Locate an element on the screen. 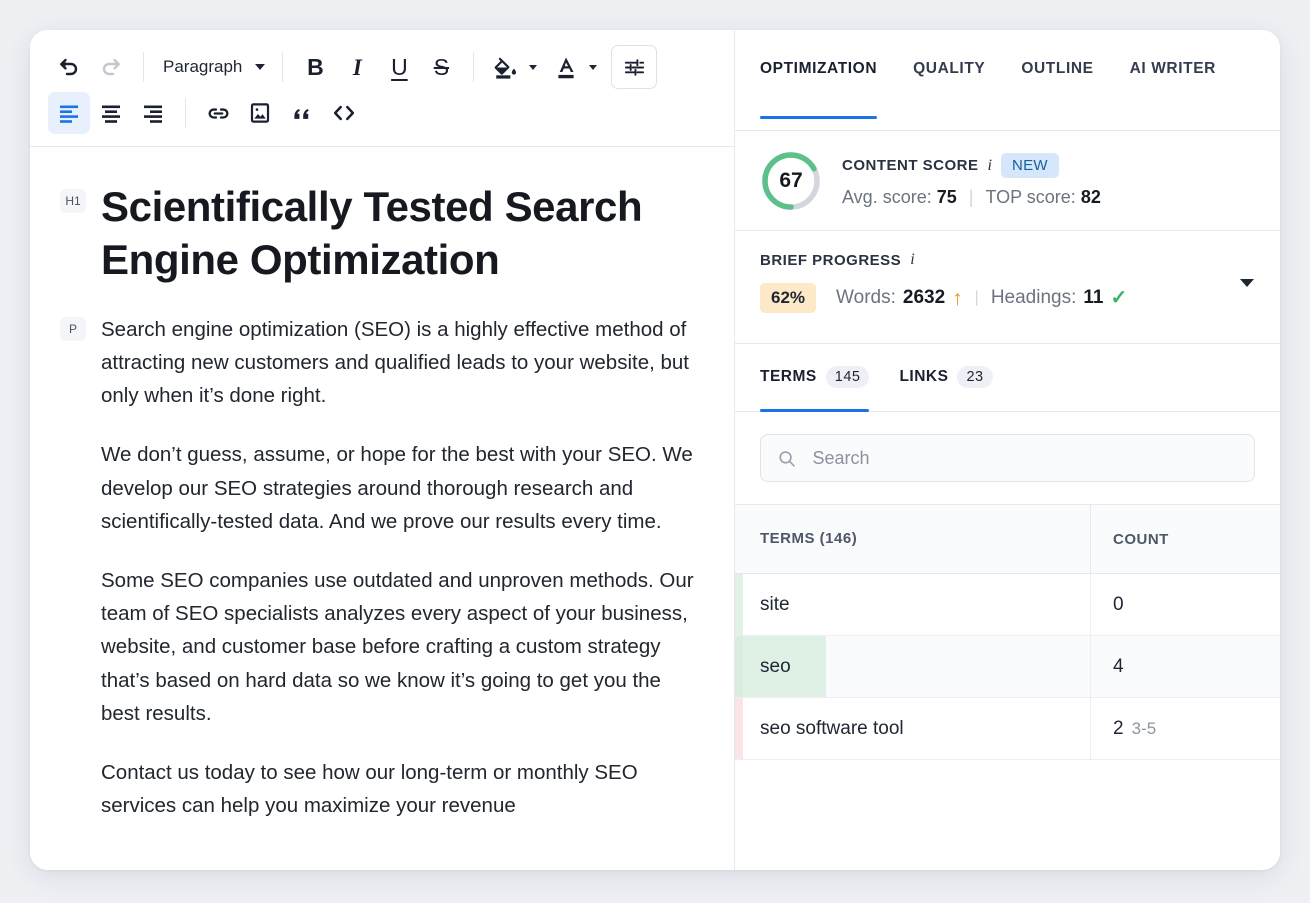 The height and width of the screenshot is (903, 1310). align-right-button is located at coordinates (153, 113).